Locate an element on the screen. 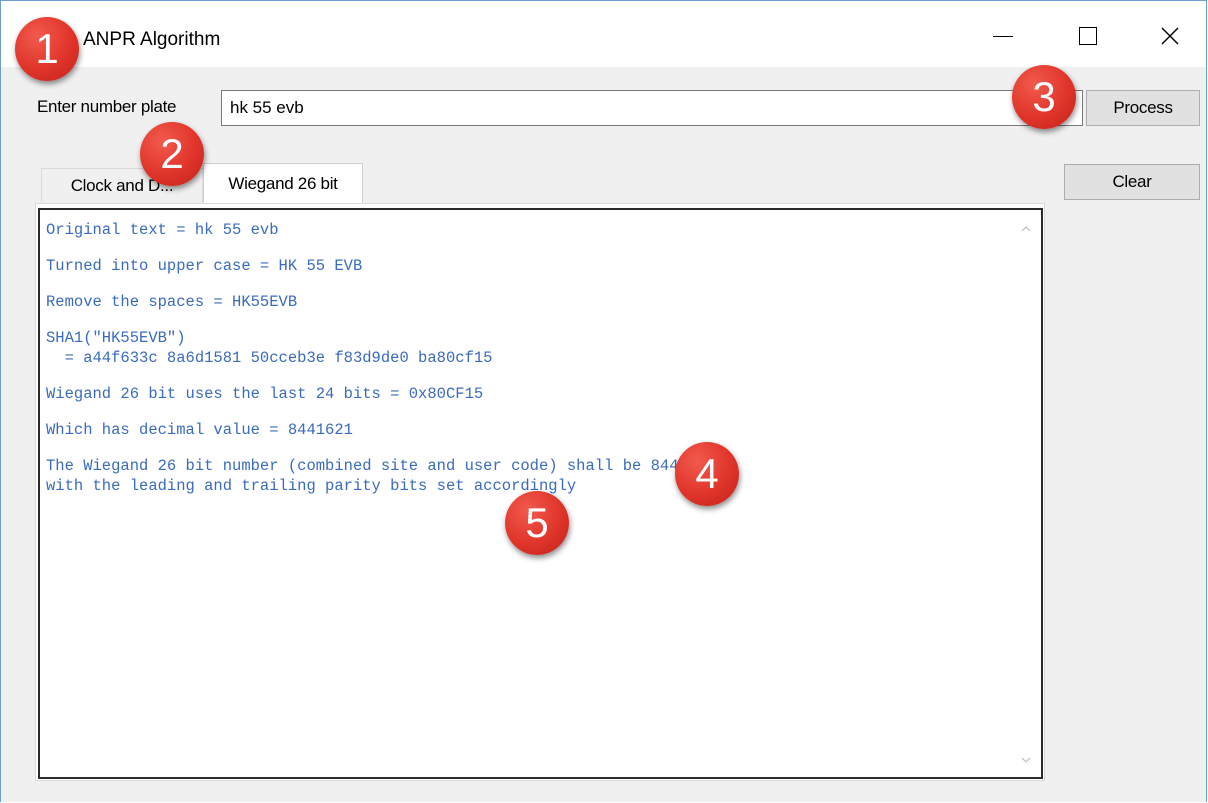  close-icon is located at coordinates (1170, 36).